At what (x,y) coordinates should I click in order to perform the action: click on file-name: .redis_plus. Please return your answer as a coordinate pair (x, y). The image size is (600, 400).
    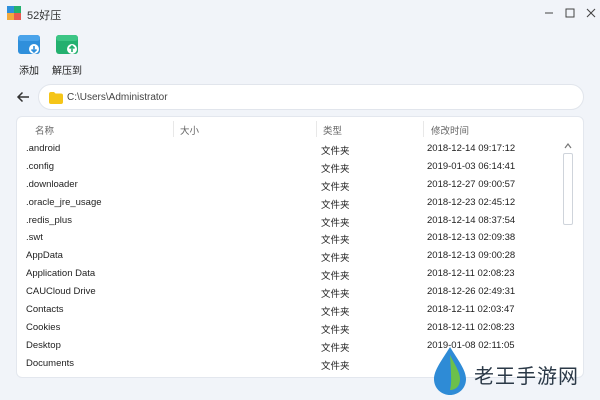
    Looking at the image, I should click on (49, 220).